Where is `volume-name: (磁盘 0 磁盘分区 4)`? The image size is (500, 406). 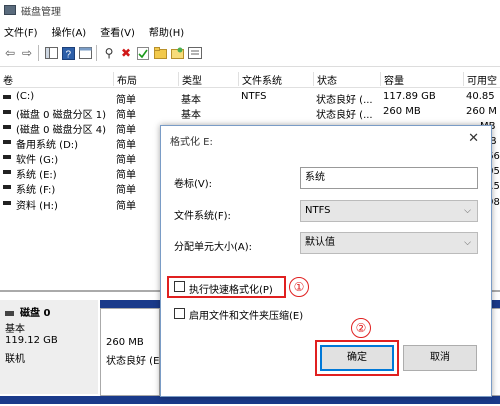
volume-name: (磁盘 0 磁盘分区 4) is located at coordinates (61, 130).